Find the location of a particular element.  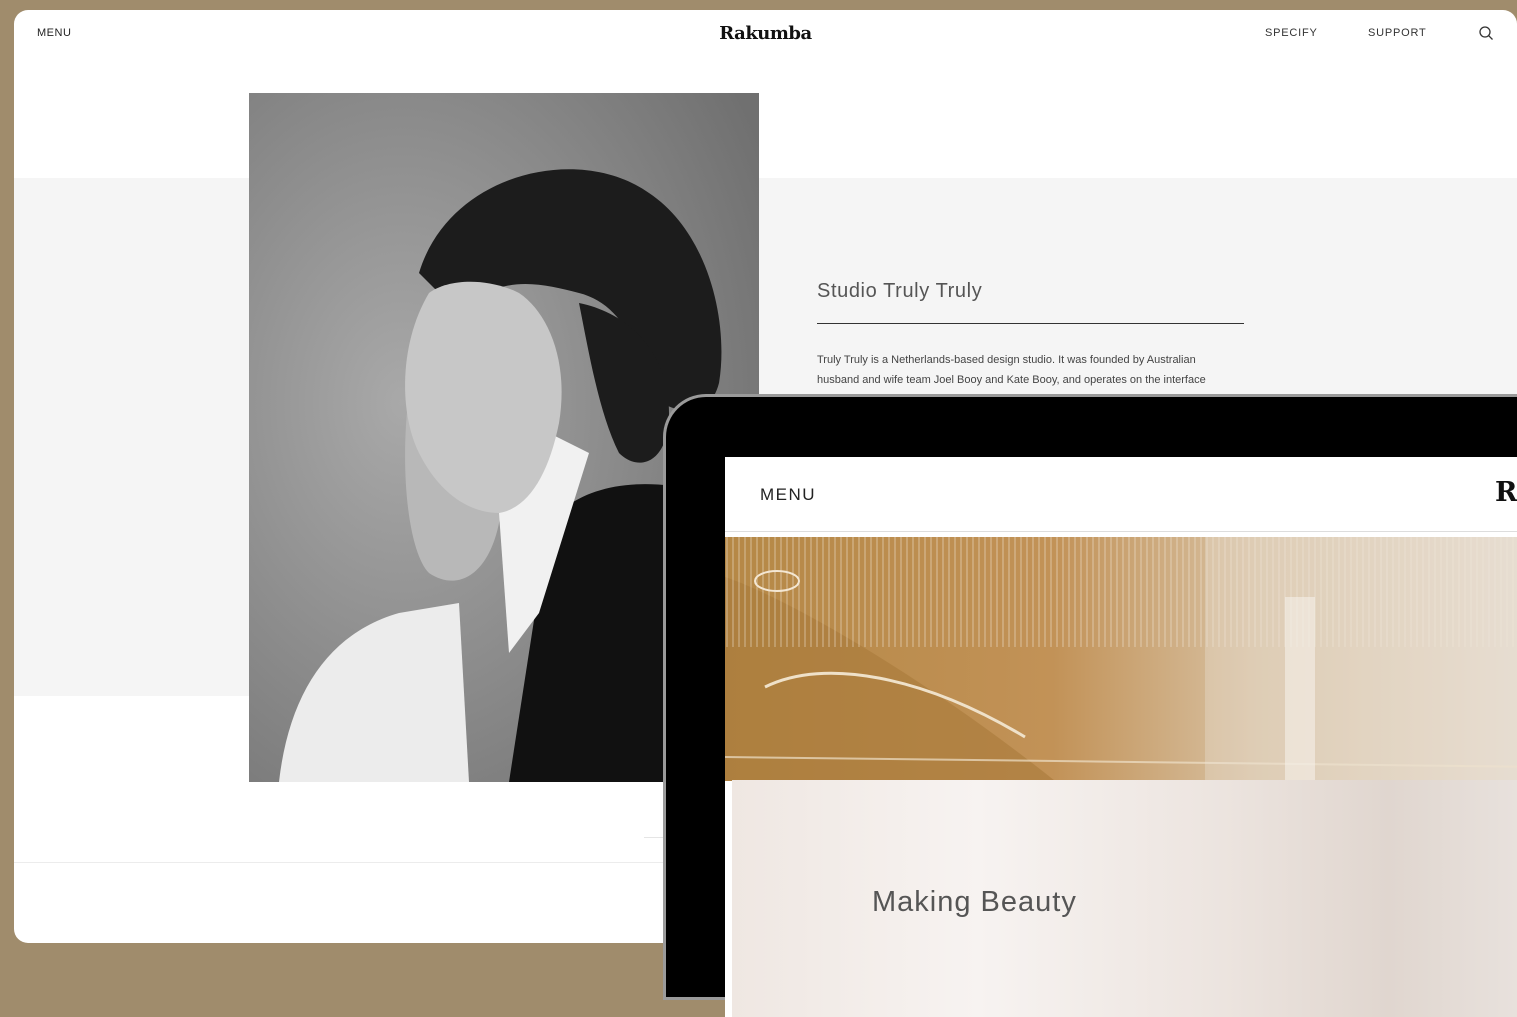

feature-card-title: Making Beauty is located at coordinates (974, 902).